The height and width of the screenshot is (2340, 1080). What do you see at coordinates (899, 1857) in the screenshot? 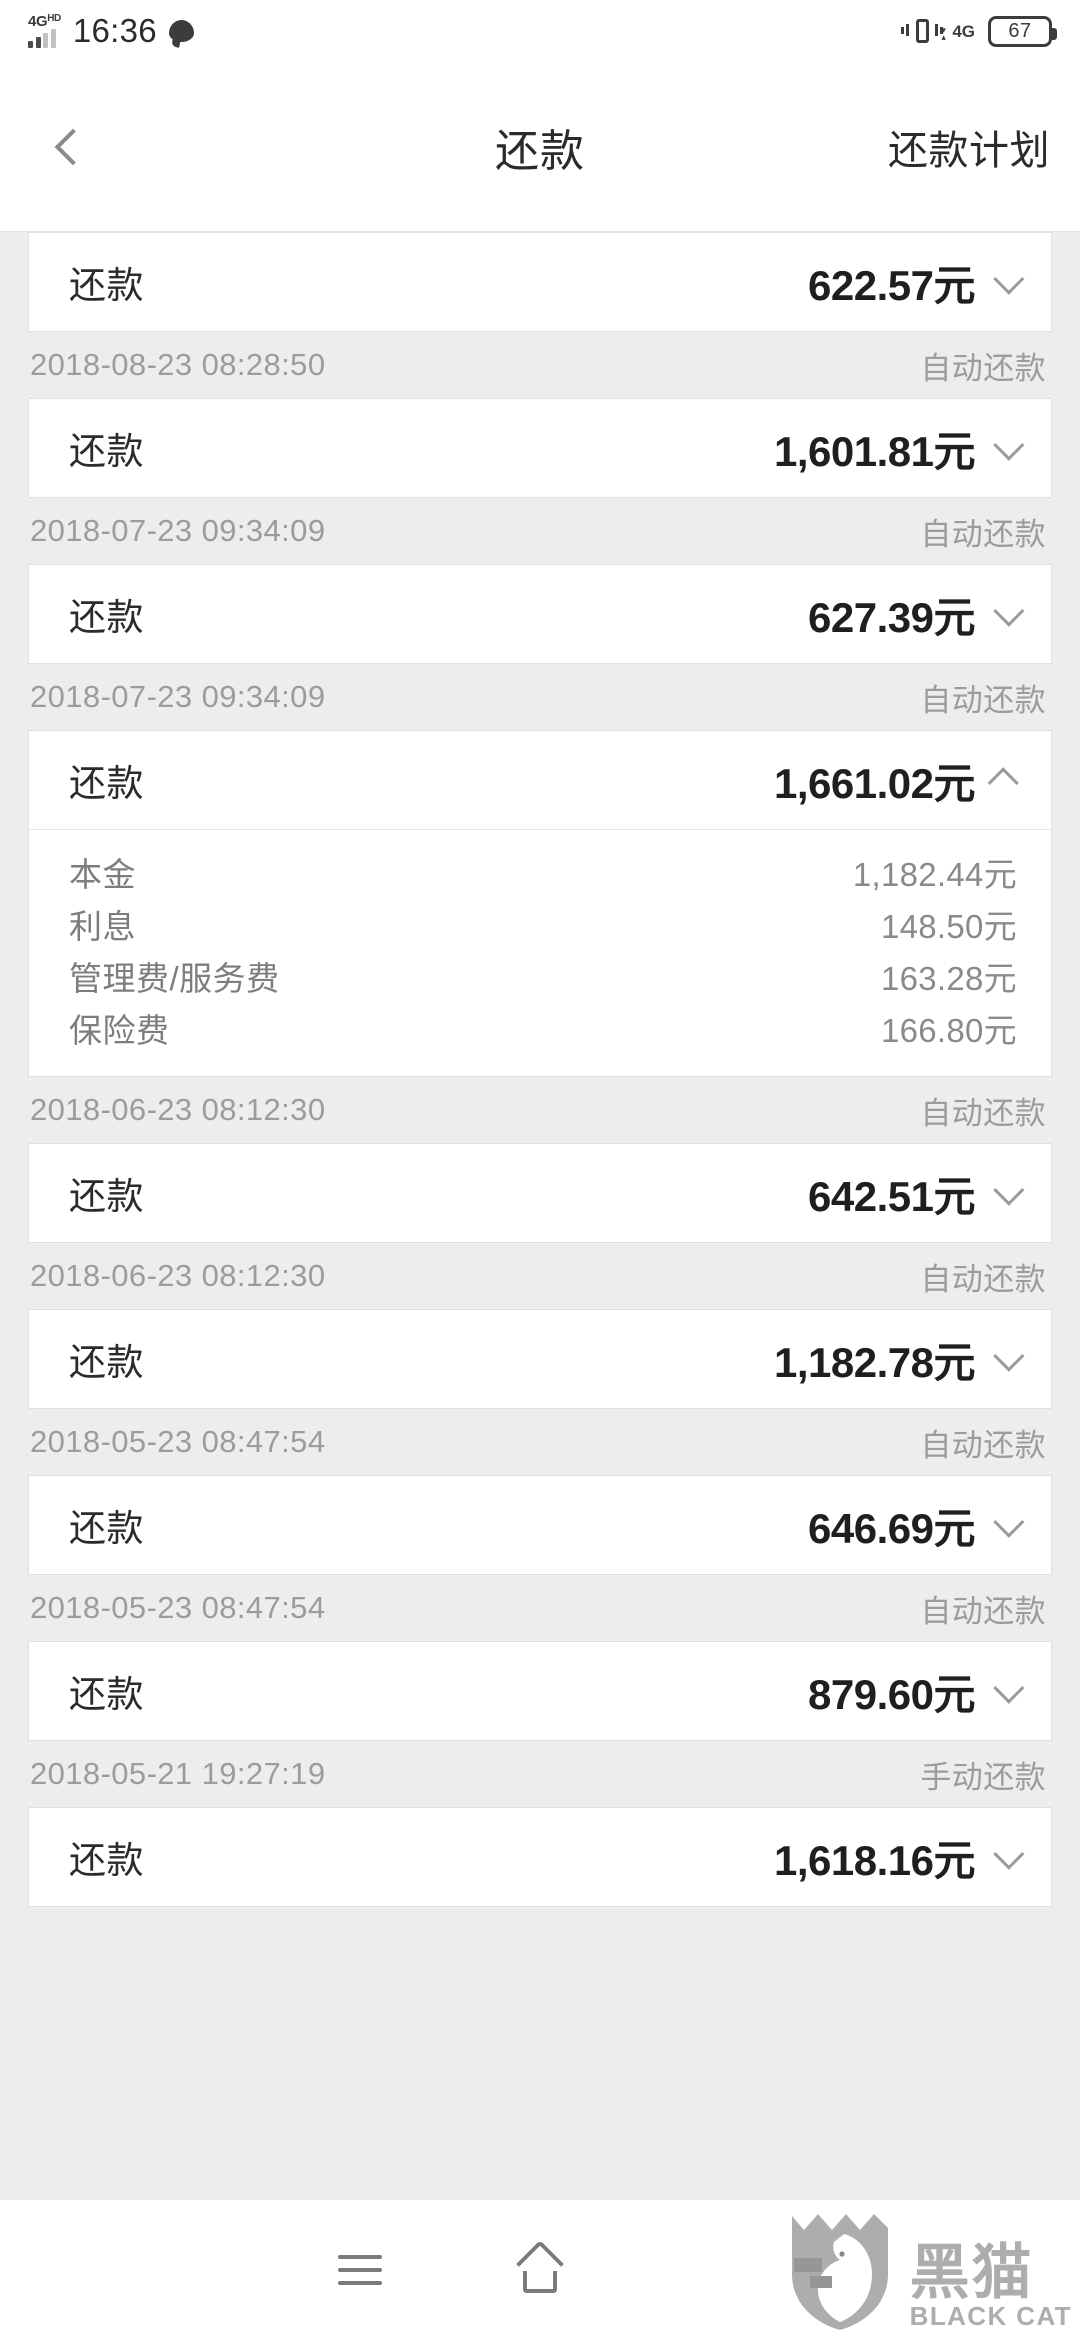
I see `repayment-card-amount-group: 1,618.16元` at bounding box center [899, 1857].